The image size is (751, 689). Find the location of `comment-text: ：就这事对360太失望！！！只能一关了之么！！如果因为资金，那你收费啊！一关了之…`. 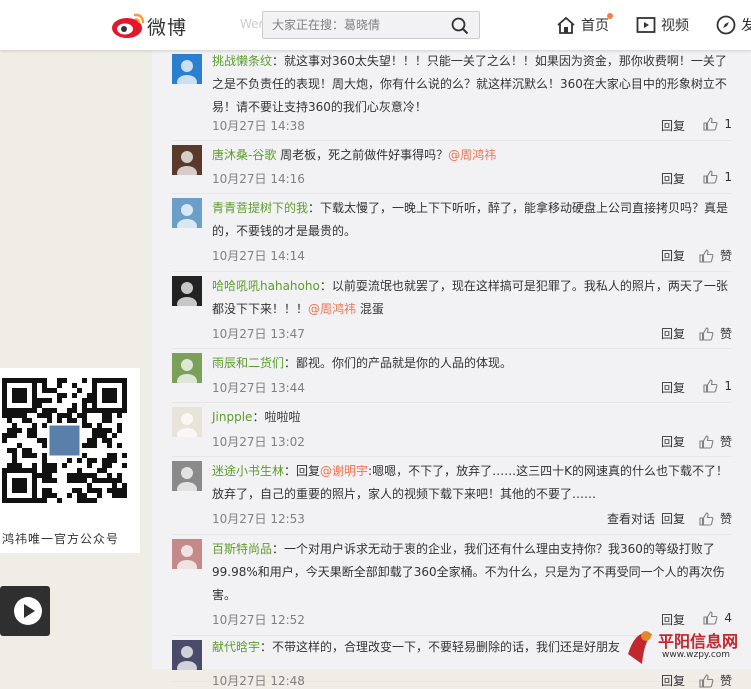

comment-text: ：就这事对360太失望！！！只能一关了之么！！如果因为资金，那你收费啊！一关了之… is located at coordinates (469, 84).